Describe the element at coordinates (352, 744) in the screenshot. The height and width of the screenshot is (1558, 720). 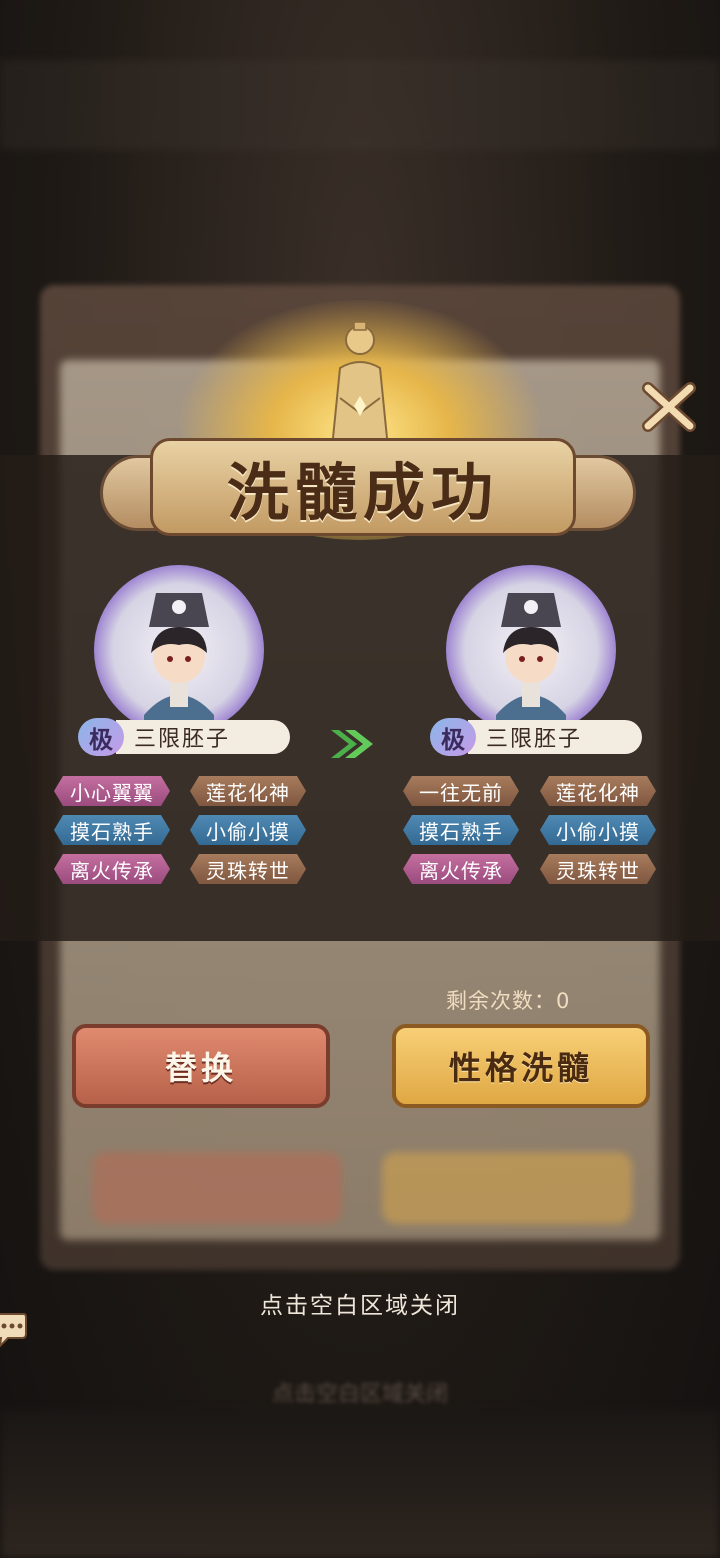
I see `arrow-right-icon` at that location.